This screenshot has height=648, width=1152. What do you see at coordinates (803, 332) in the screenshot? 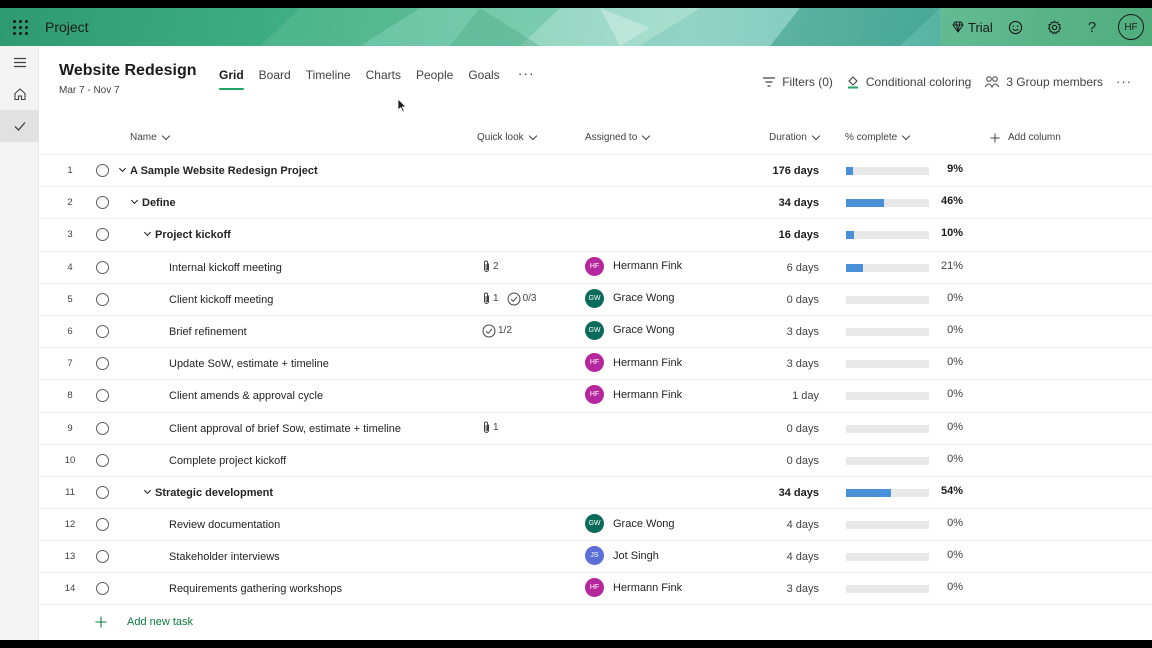
I see `task-duration: 3 days` at bounding box center [803, 332].